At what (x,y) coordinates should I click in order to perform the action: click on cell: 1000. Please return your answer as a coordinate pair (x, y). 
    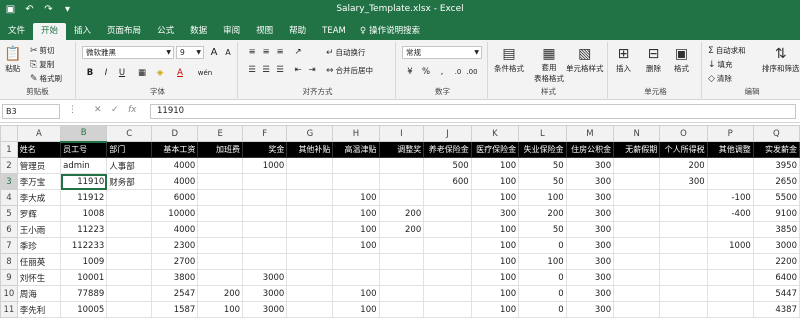
    Looking at the image, I should click on (265, 165).